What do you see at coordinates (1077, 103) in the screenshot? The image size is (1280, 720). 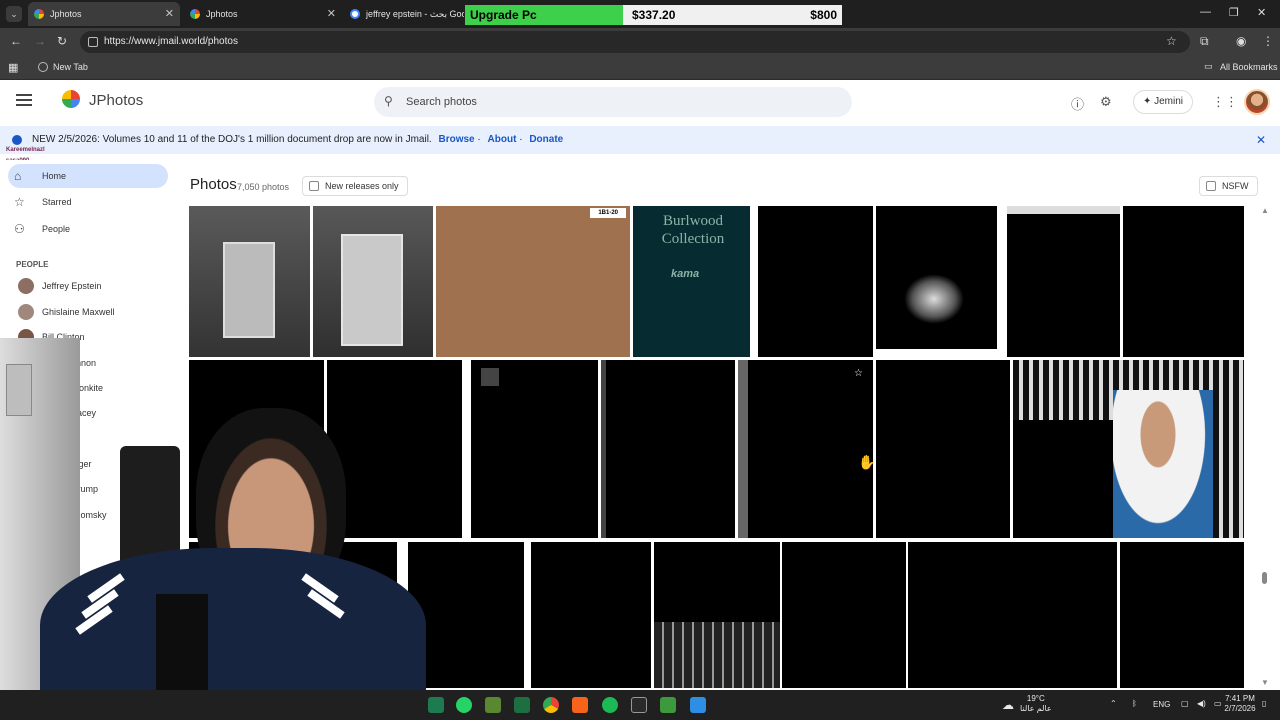 I see `help-icon: ⓘ` at bounding box center [1077, 103].